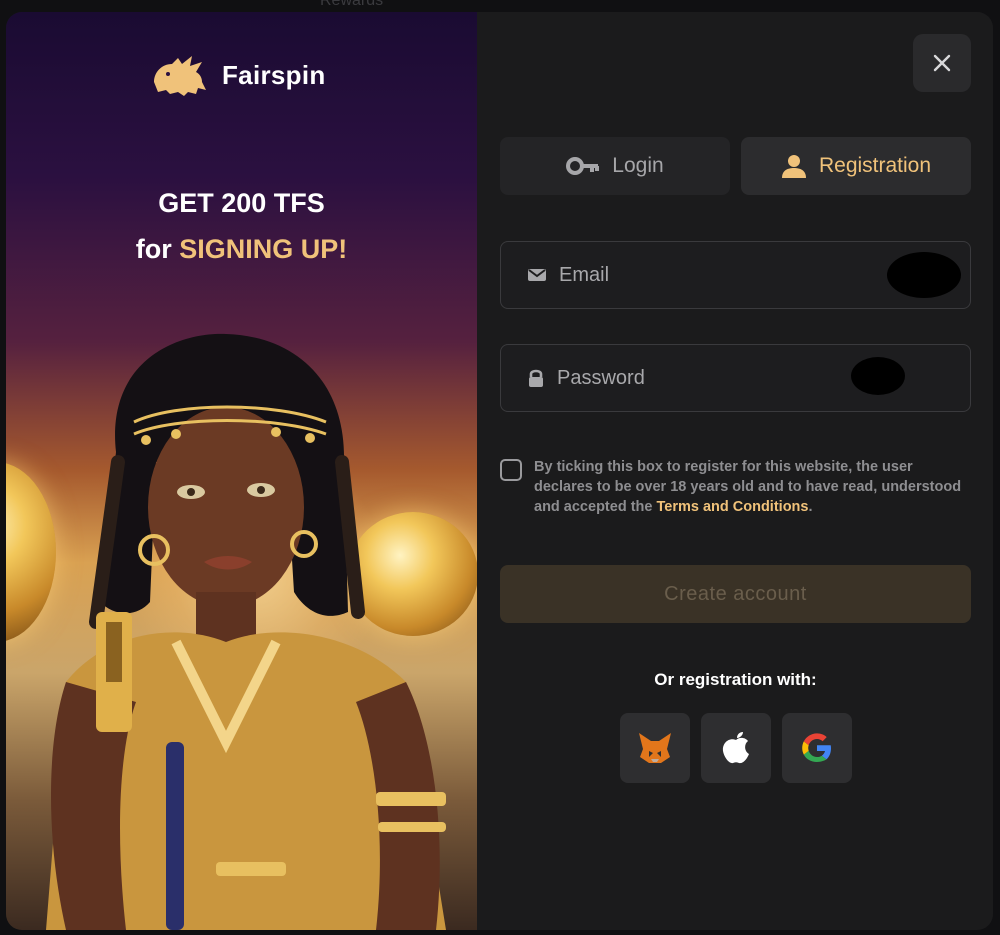 The width and height of the screenshot is (1000, 935). What do you see at coordinates (735, 166) in the screenshot?
I see `auth-tabs: Login Registration` at bounding box center [735, 166].